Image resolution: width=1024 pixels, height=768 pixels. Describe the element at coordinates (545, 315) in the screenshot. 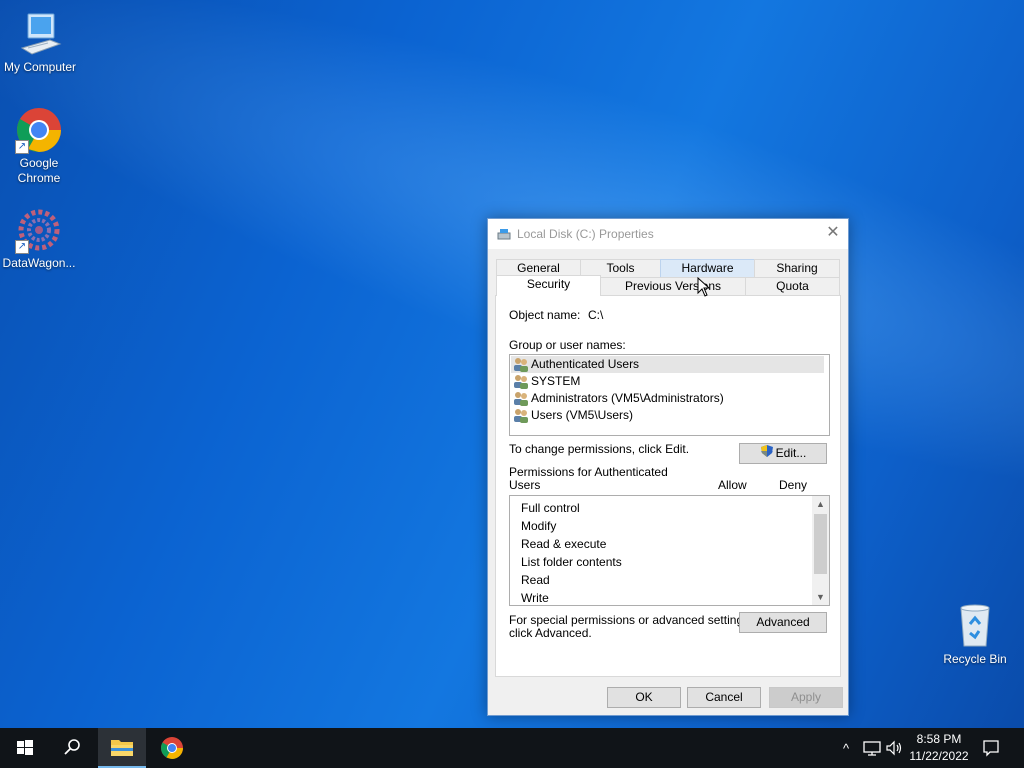

I see `object-name-label: Object name:` at that location.